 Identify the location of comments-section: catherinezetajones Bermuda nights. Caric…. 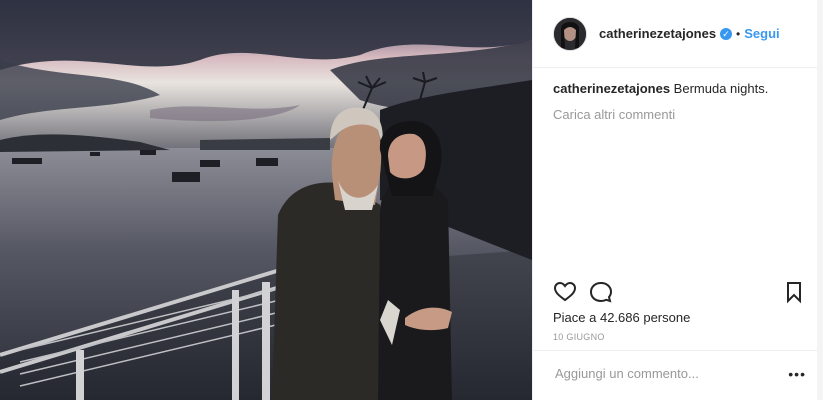
(675, 96).